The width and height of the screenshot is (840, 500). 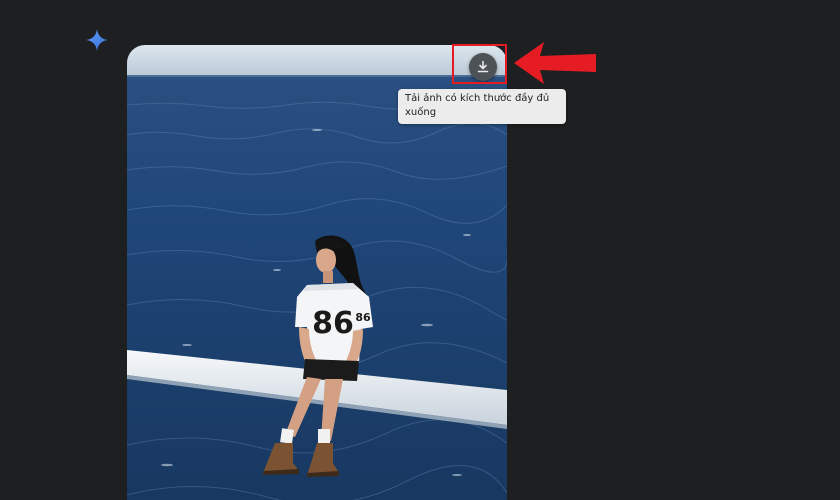 What do you see at coordinates (363, 317) in the screenshot?
I see `jersey-sleeve-number: 86` at bounding box center [363, 317].